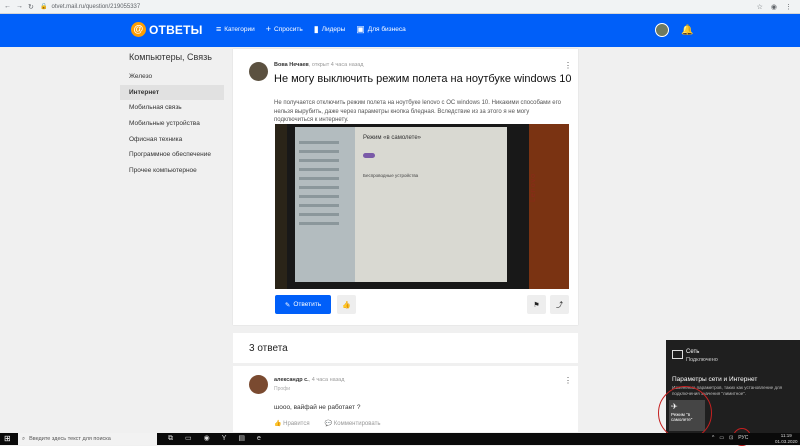  What do you see at coordinates (336, 65) in the screenshot?
I see `question-time: , открыт 4 часа назад` at bounding box center [336, 65].